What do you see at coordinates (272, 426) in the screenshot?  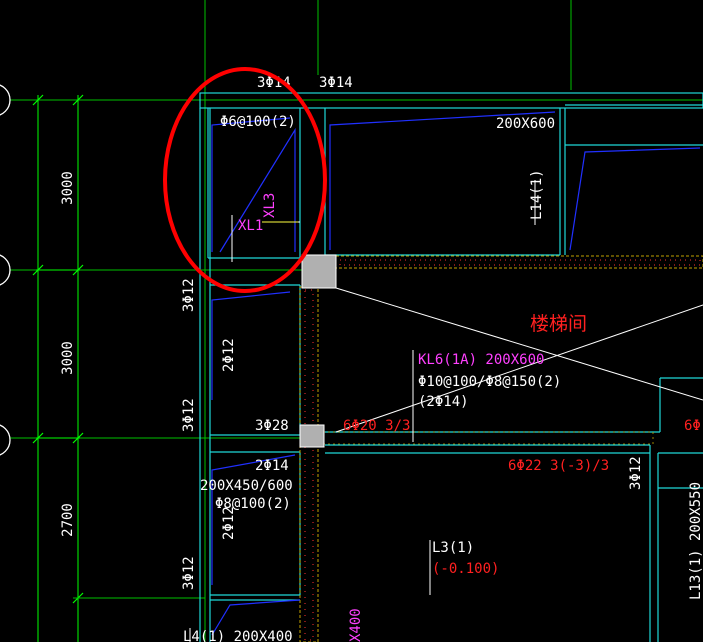 I see `label-3c28: 3Φ28` at bounding box center [272, 426].